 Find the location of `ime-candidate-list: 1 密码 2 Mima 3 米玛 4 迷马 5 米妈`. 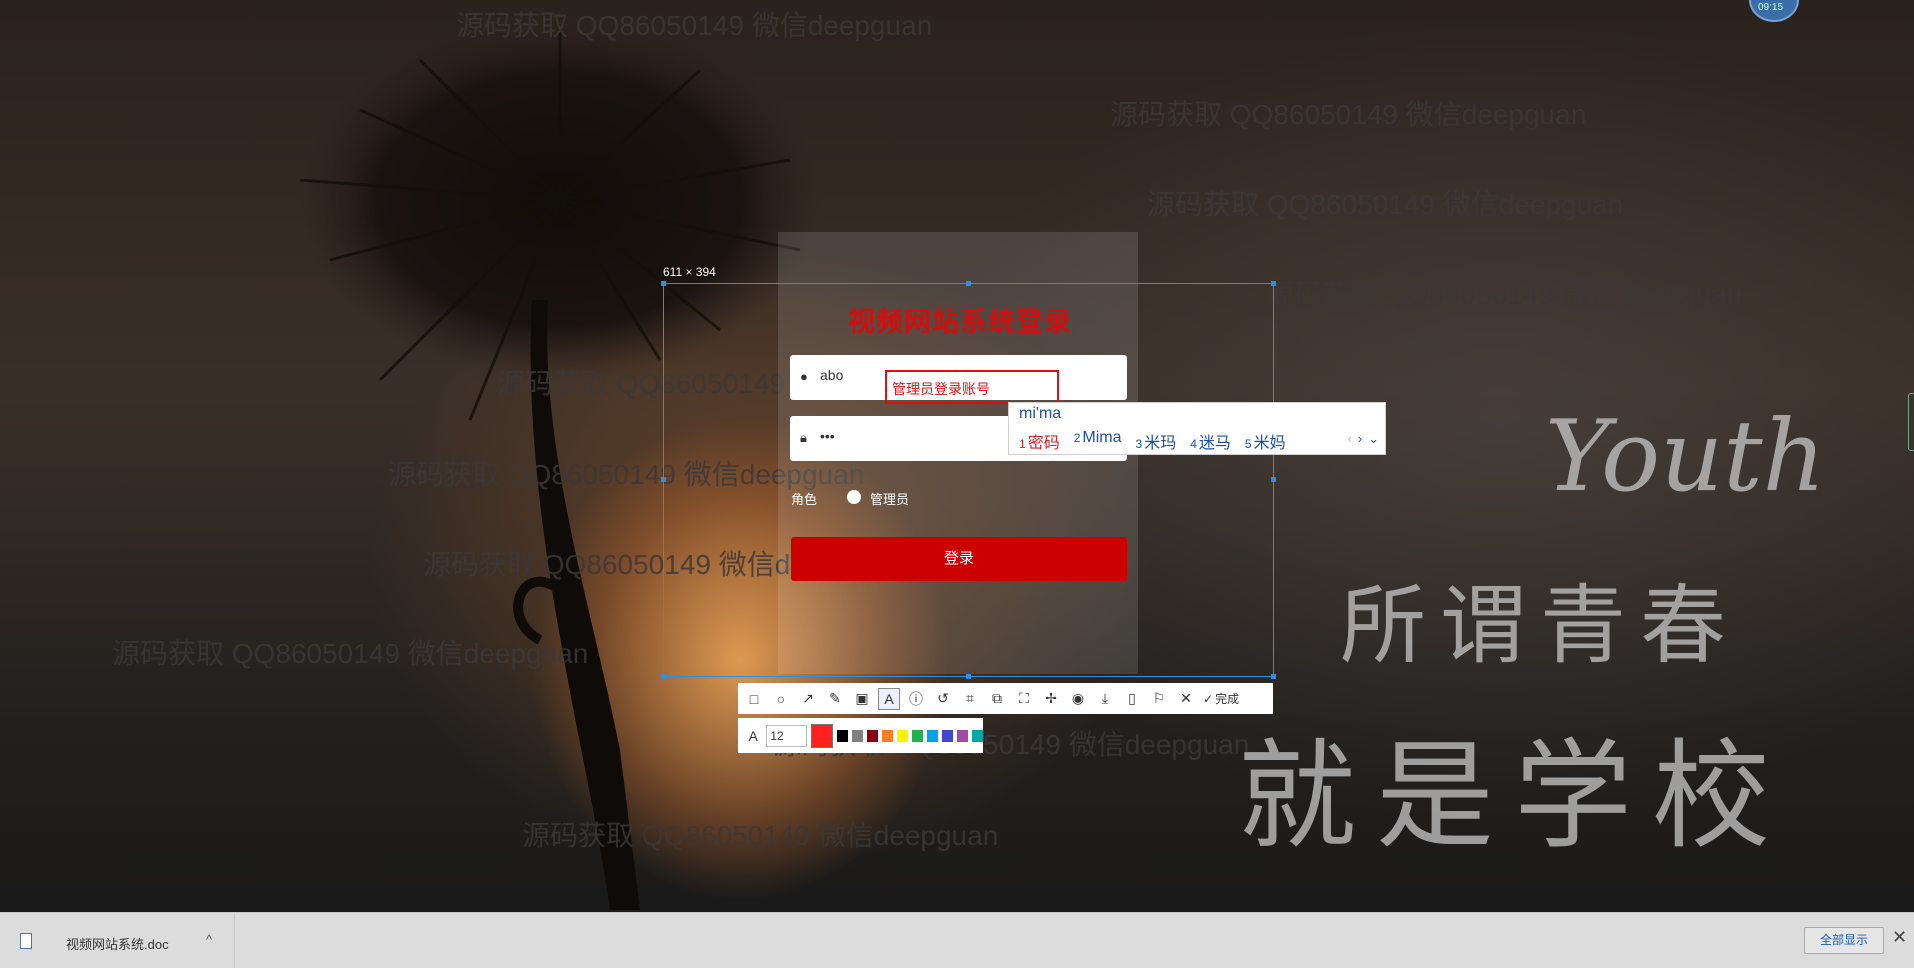

ime-candidate-list: 1 密码 2 Mima 3 米玛 4 迷马 5 米妈 is located at coordinates (1152, 441).